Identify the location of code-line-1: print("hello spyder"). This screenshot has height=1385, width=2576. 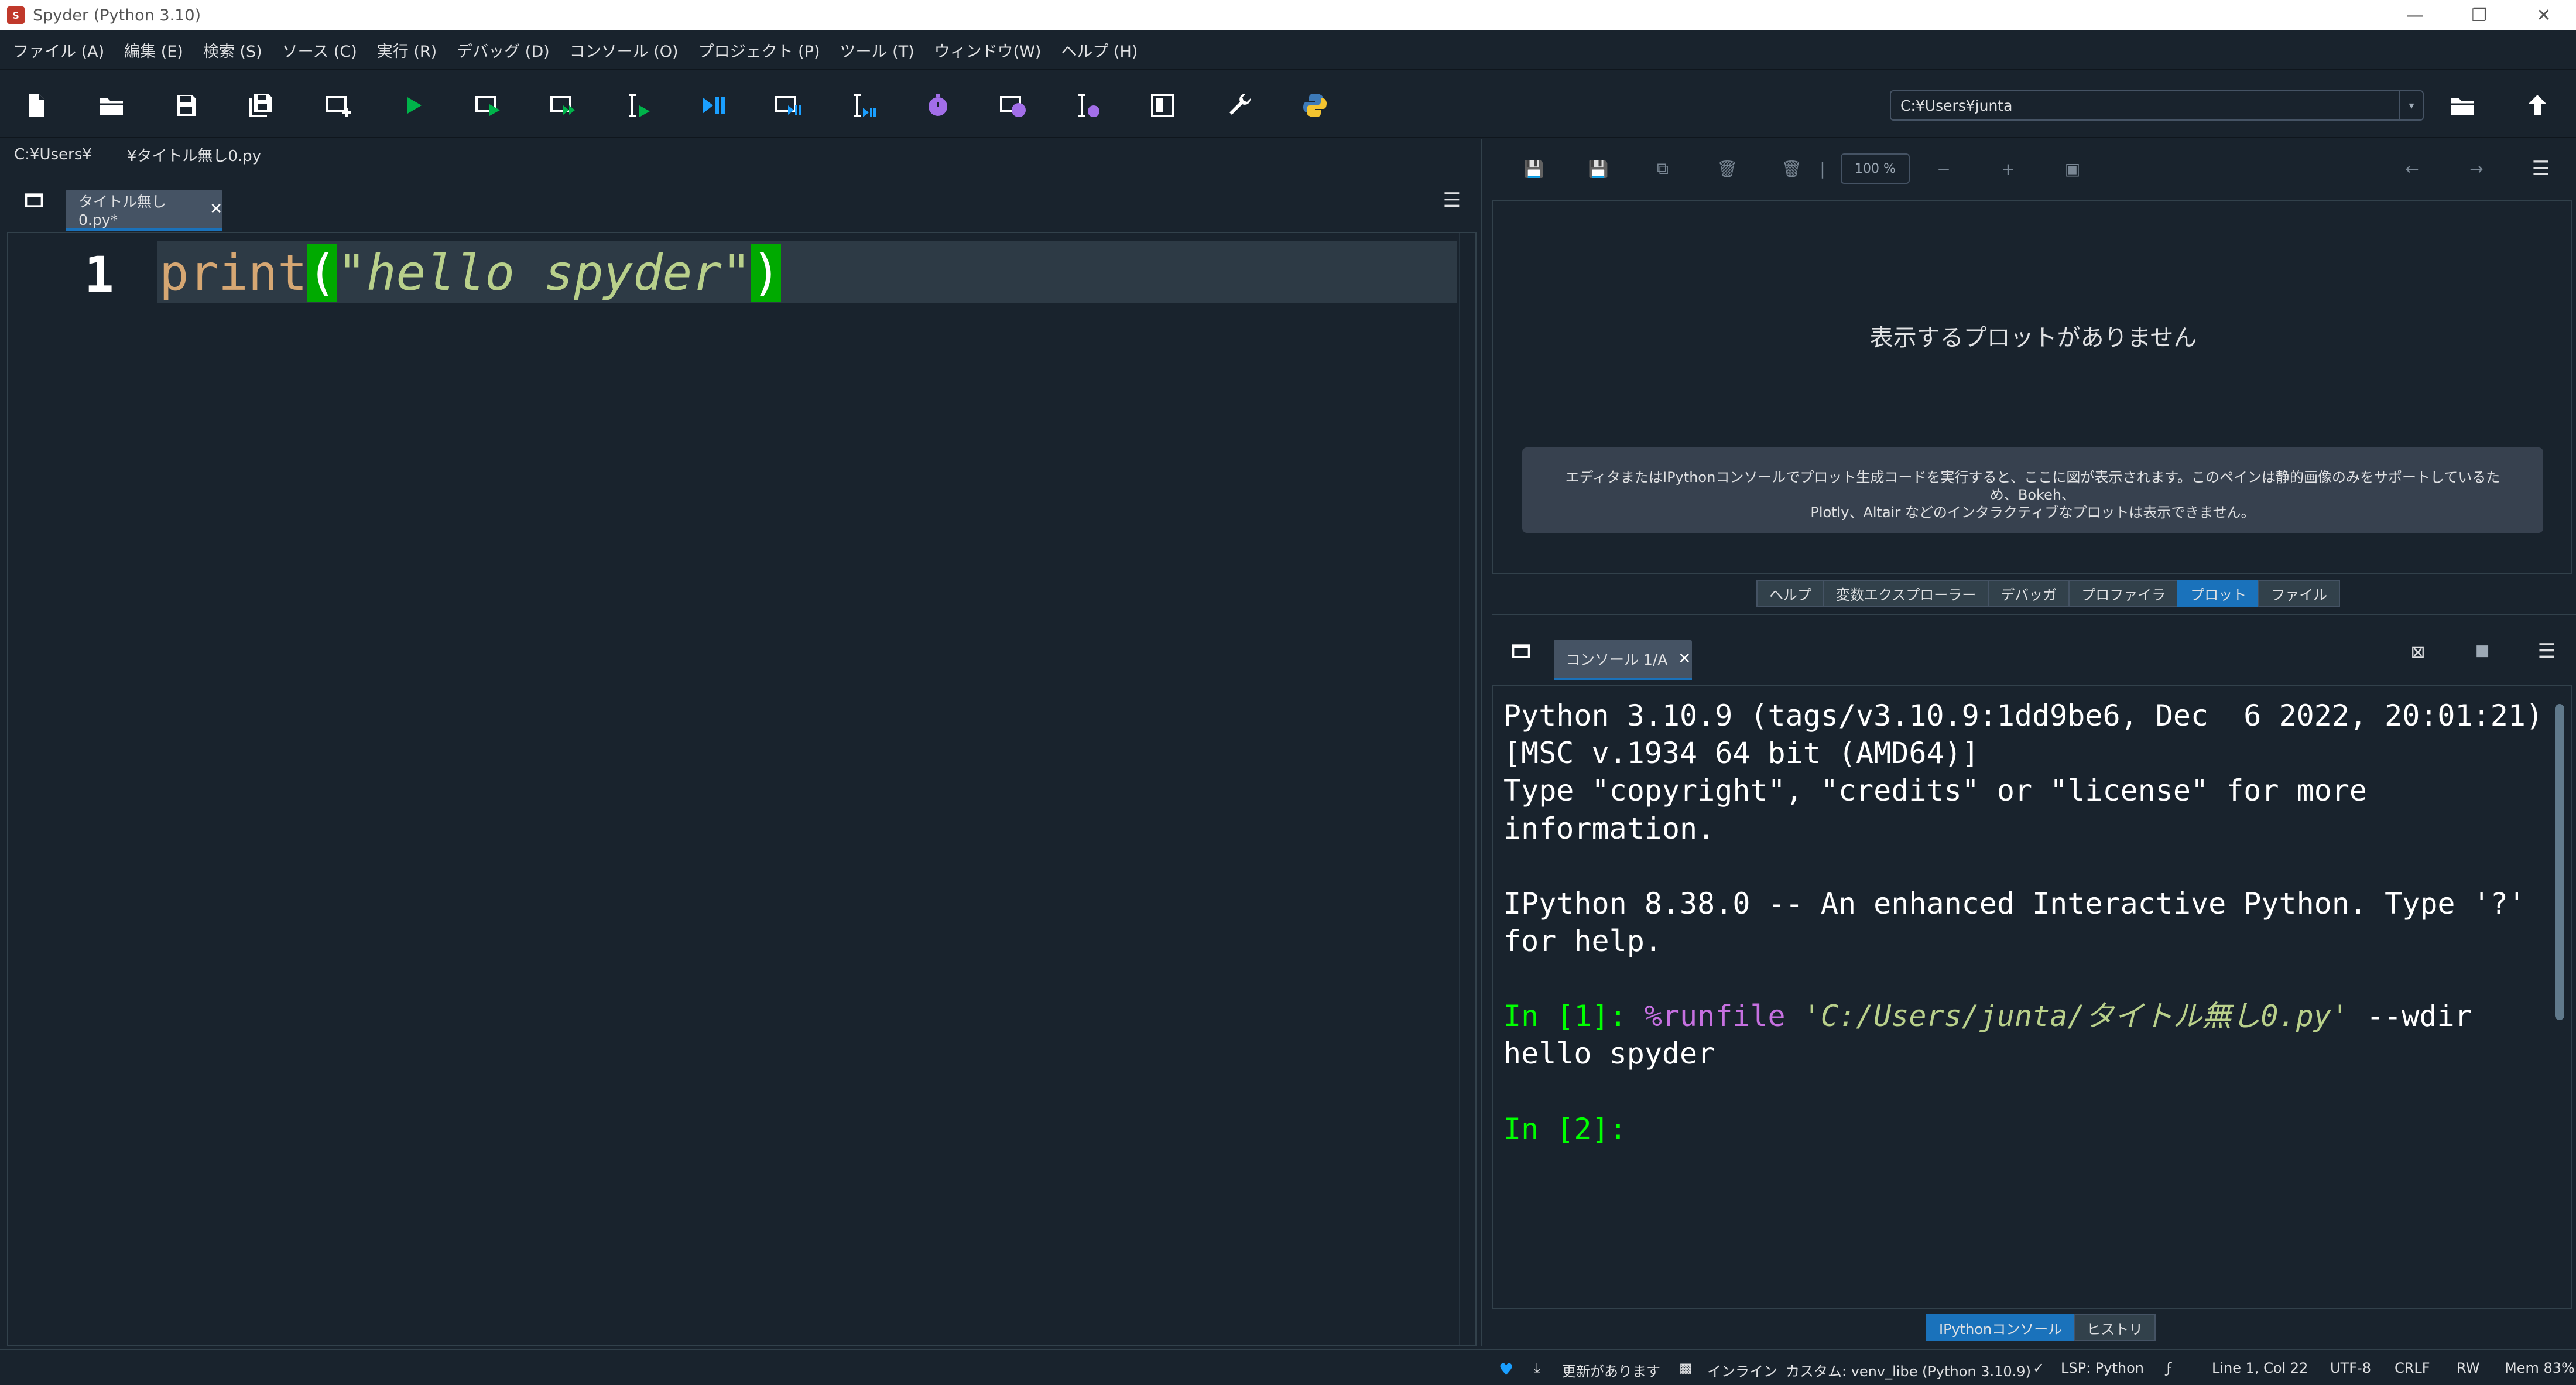
(470, 273).